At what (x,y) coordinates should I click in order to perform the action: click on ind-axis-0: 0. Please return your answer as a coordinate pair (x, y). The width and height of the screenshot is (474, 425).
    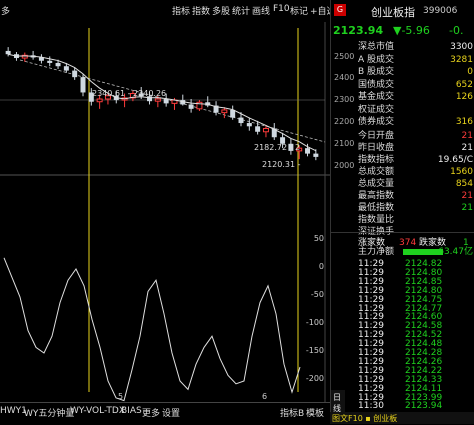
    Looking at the image, I should click on (321, 266).